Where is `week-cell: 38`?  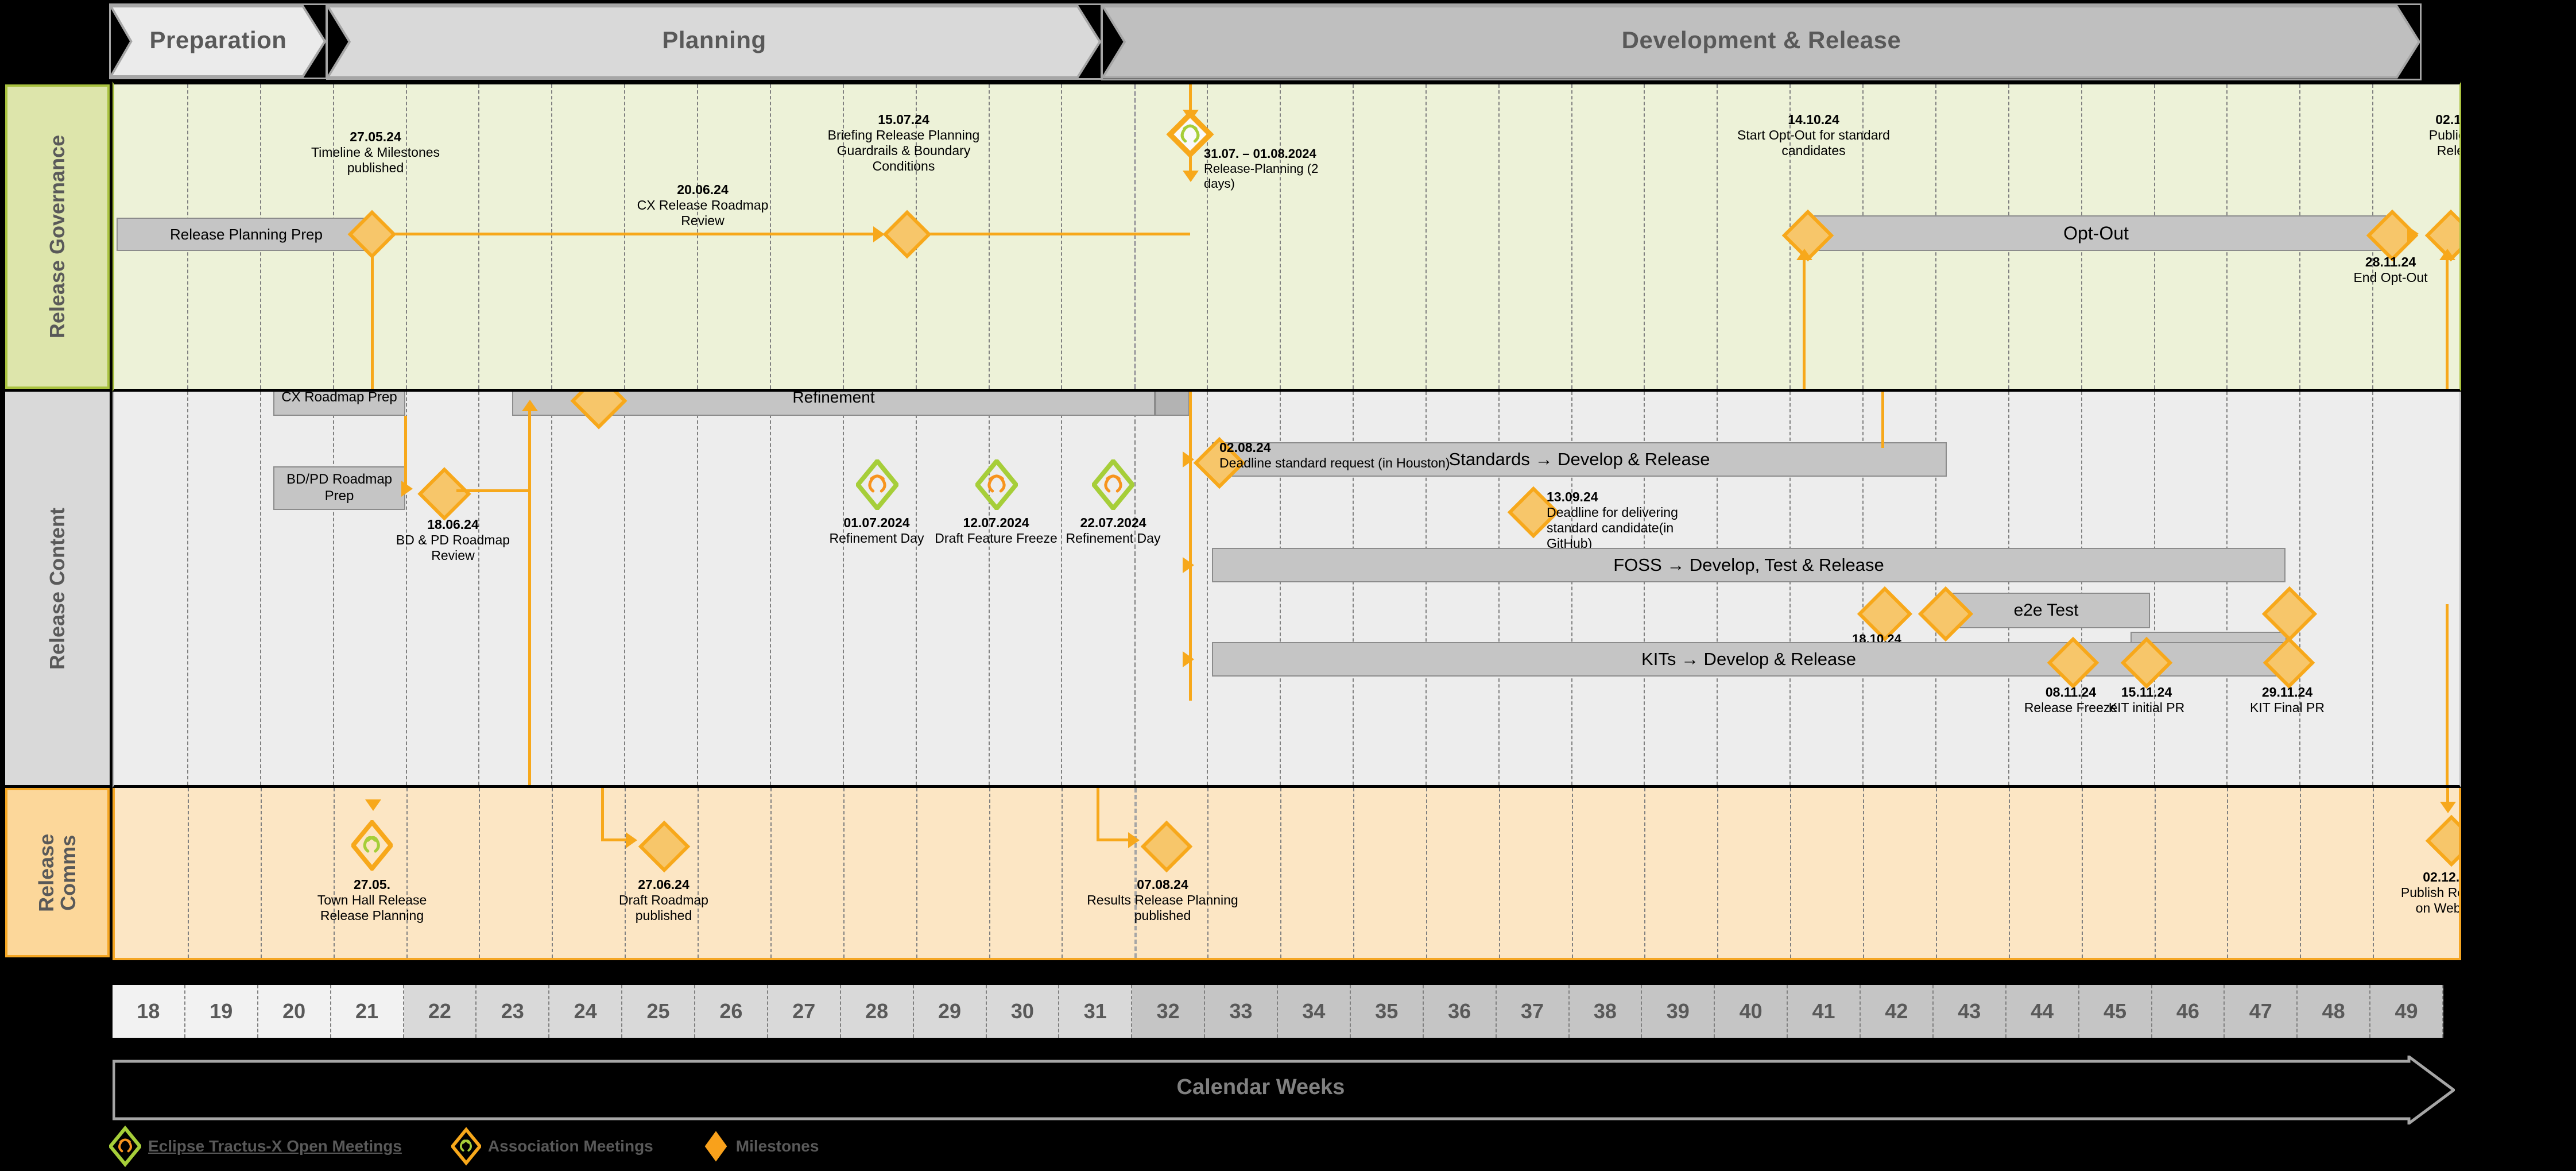
week-cell: 38 is located at coordinates (1606, 1012).